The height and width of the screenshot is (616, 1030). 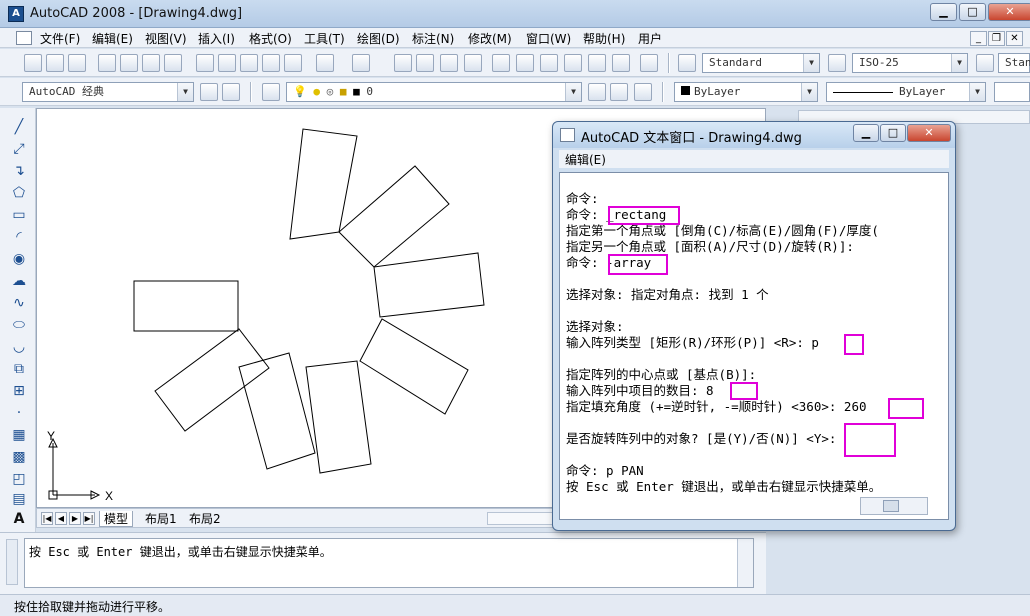 I want to click on menu-draw: 绘图(D), so click(x=378, y=38).